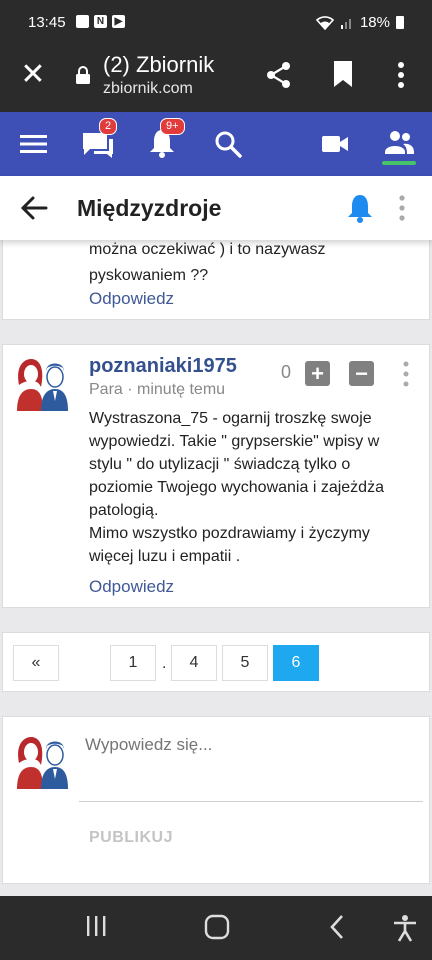  Describe the element at coordinates (251, 801) in the screenshot. I see `input-underline` at that location.